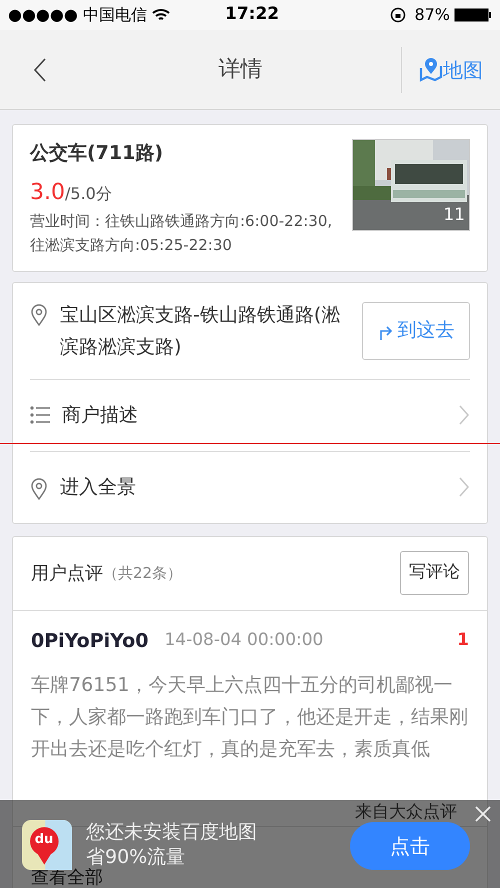 This screenshot has width=500, height=888. Describe the element at coordinates (182, 233) in the screenshot. I see `opening-hours-text: 营业时间：往铁山路铁通路方向:6:00-22:30,往淞滨支路方向:05:25-22:30` at that location.